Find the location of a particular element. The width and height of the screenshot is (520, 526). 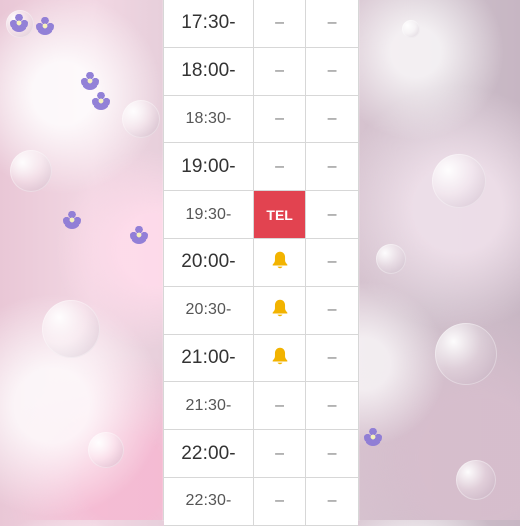

table-row: 18:00- – – is located at coordinates (261, 71).